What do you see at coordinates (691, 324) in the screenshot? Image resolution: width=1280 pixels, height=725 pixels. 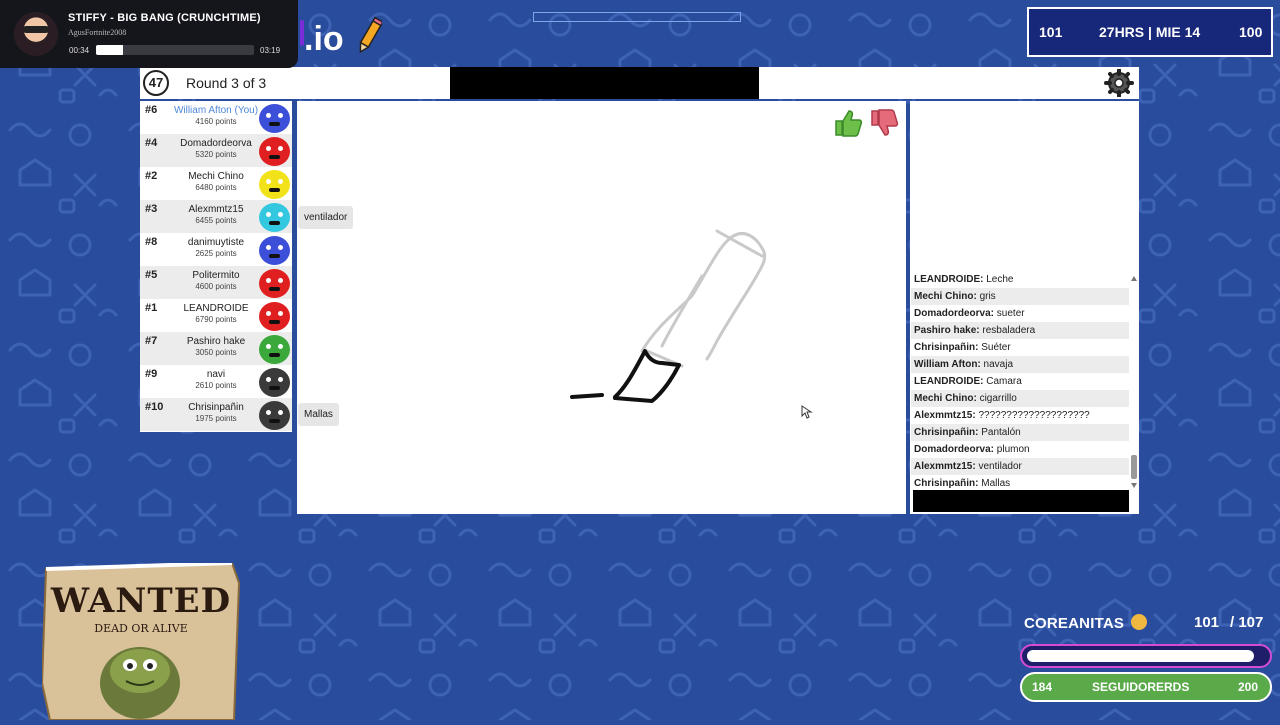 I see `drawing` at bounding box center [691, 324].